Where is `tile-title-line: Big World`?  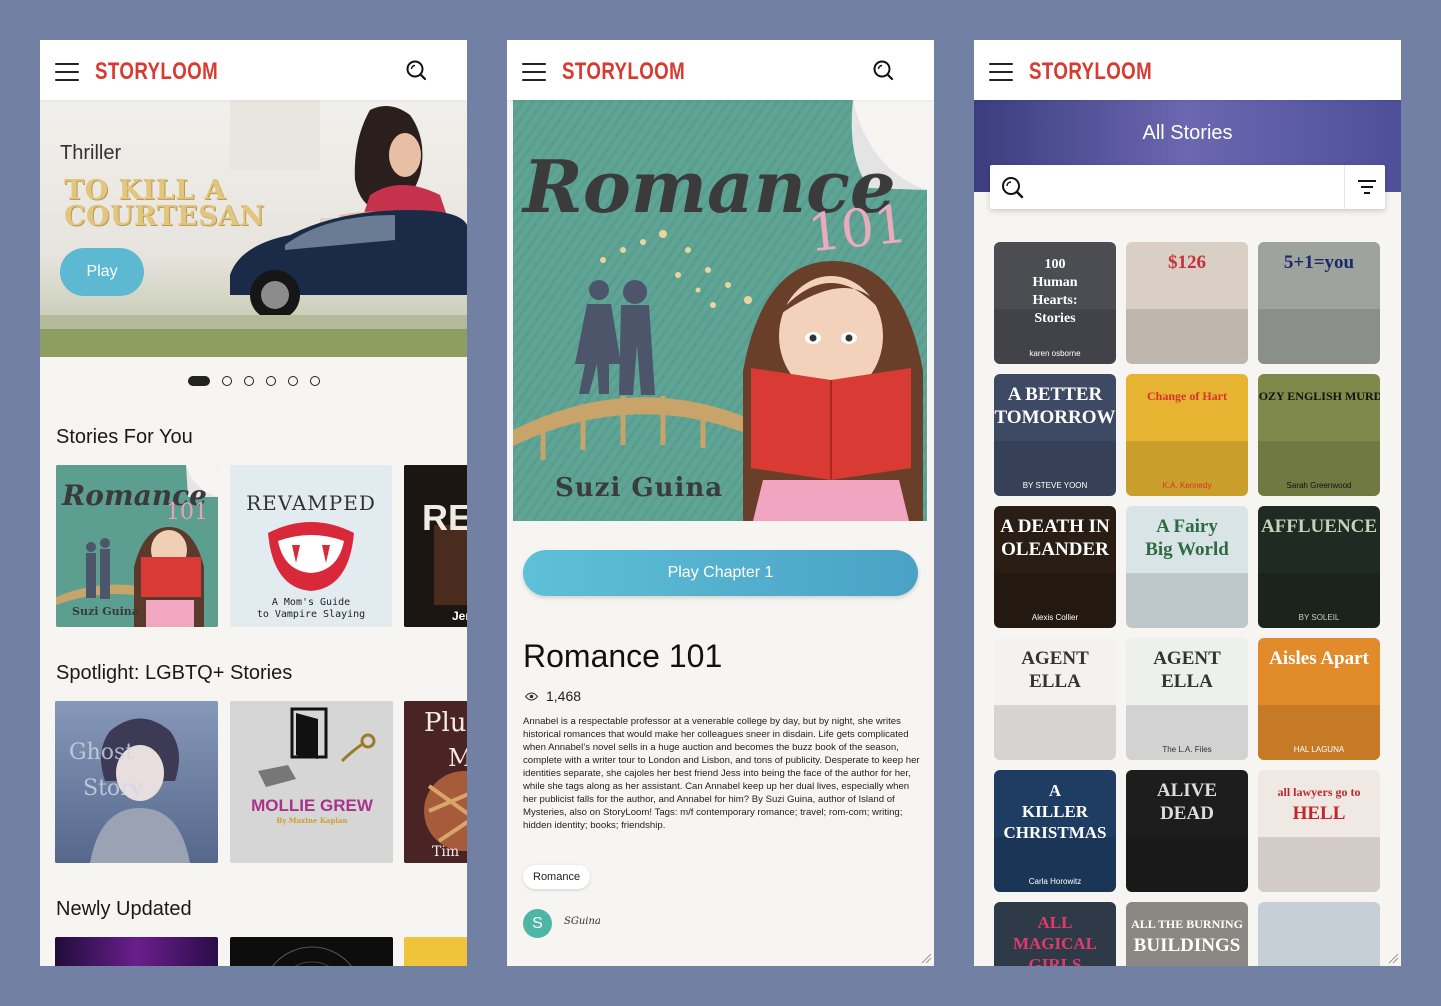
tile-title-line: Big World is located at coordinates (1187, 549).